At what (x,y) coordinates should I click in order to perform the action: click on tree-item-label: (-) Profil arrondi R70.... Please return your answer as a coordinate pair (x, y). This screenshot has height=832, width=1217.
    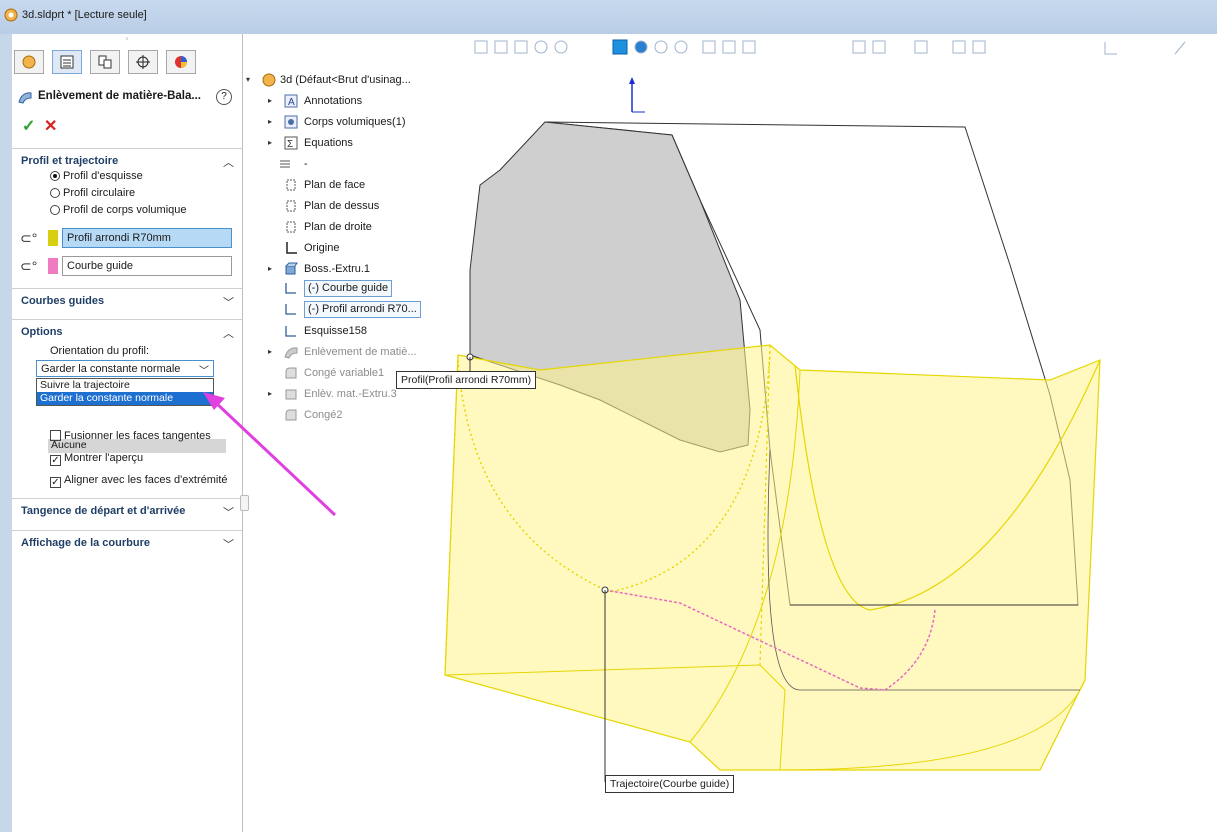
    Looking at the image, I should click on (362, 309).